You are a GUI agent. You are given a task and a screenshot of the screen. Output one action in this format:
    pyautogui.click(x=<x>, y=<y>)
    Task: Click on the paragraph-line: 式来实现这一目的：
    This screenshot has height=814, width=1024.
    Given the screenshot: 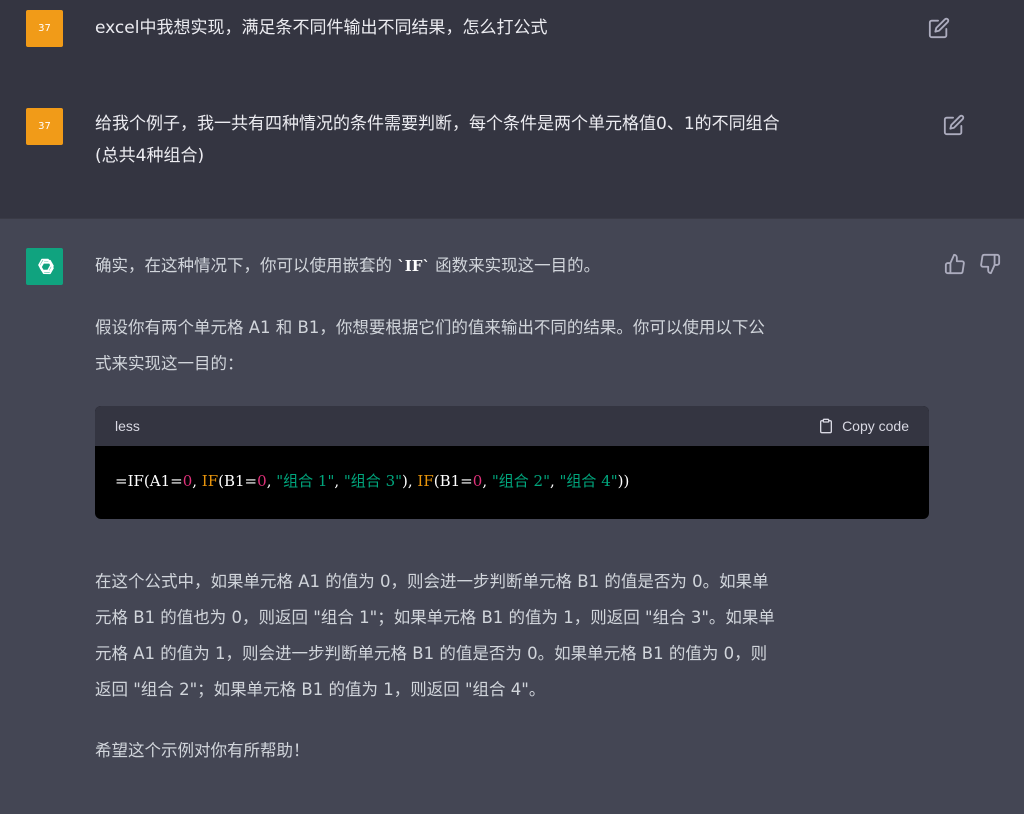 What is the action you would take?
    pyautogui.click(x=169, y=363)
    